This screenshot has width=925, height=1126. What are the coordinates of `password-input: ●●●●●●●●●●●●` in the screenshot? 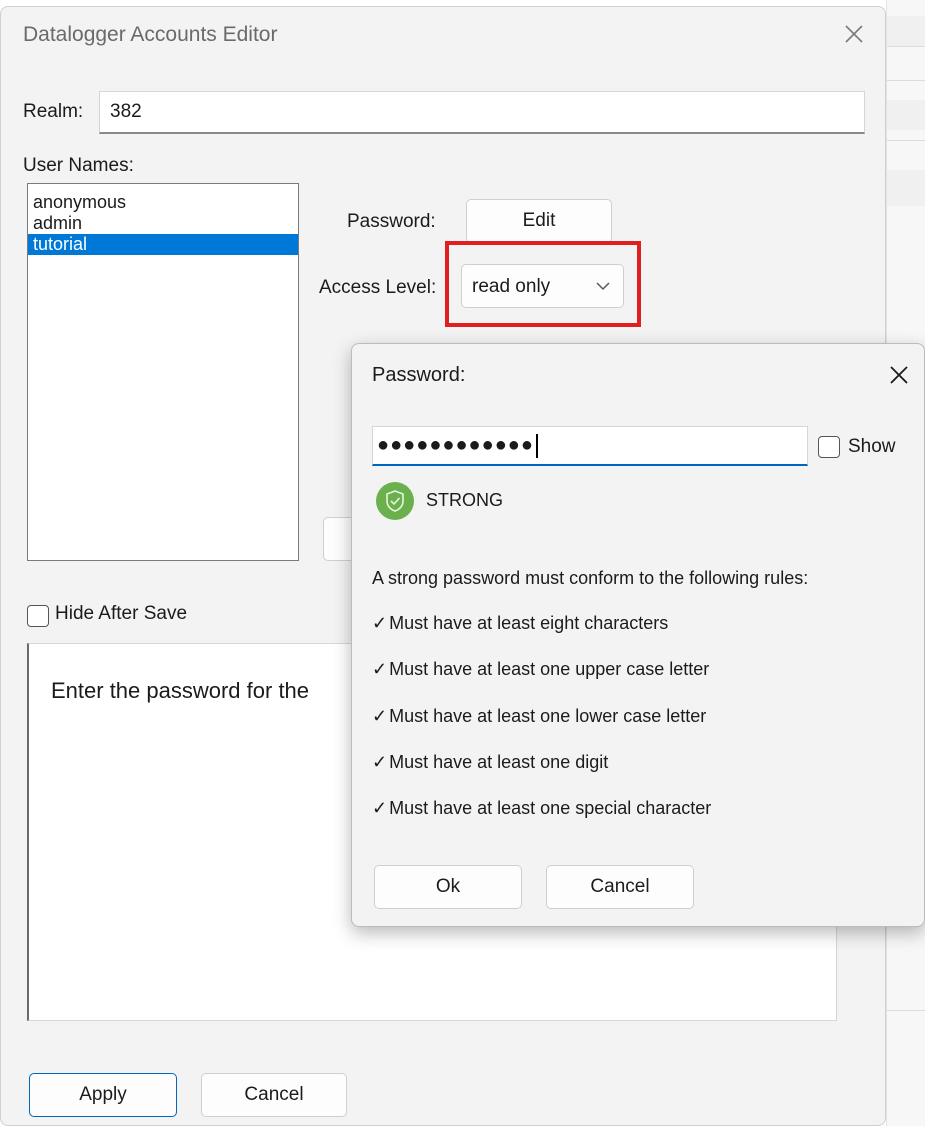 It's located at (590, 446).